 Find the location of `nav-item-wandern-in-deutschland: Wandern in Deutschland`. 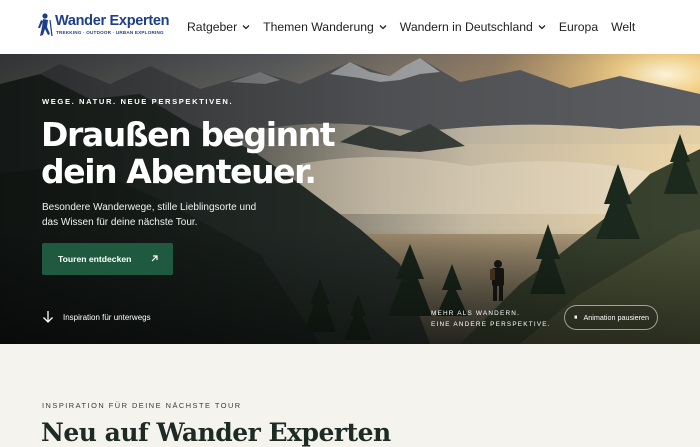

nav-item-wandern-in-deutschland: Wandern in Deutschland is located at coordinates (473, 27).